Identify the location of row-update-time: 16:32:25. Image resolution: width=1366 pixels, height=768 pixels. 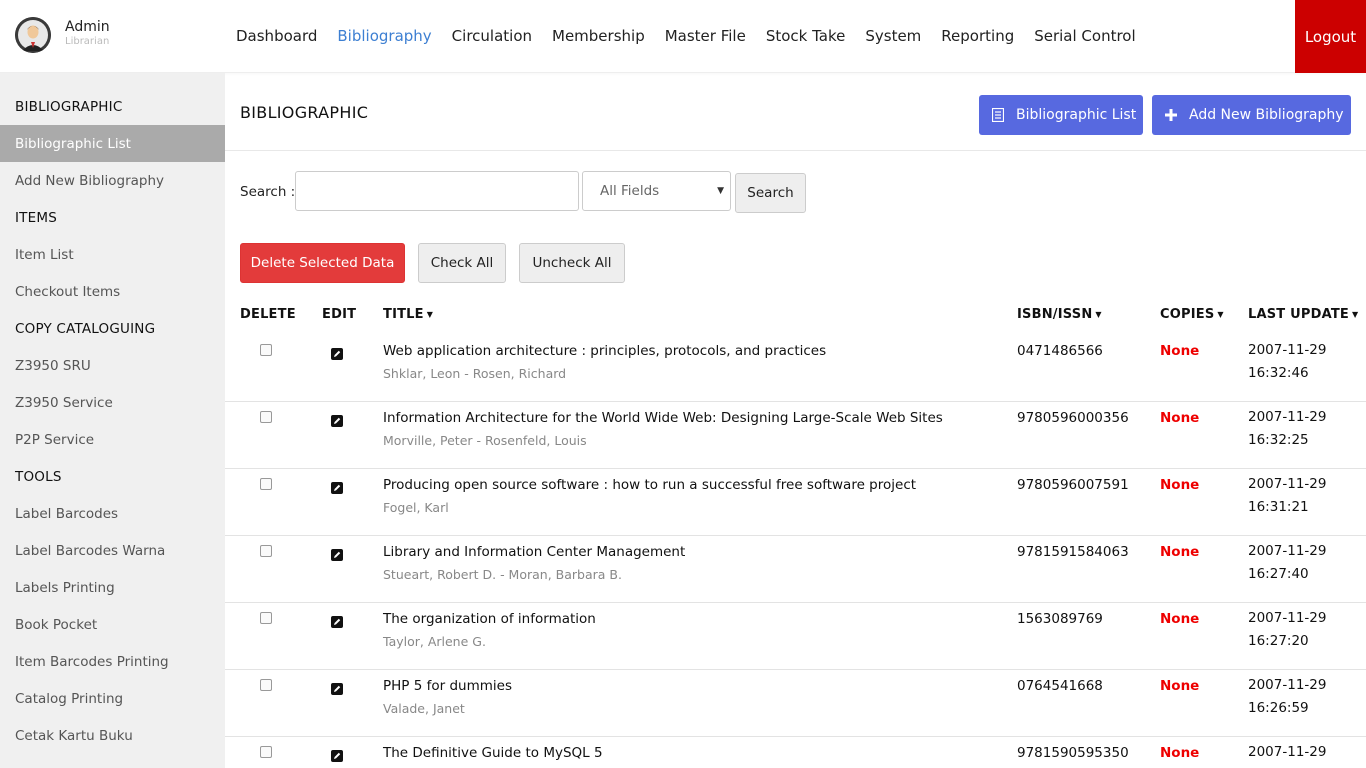
(1278, 440).